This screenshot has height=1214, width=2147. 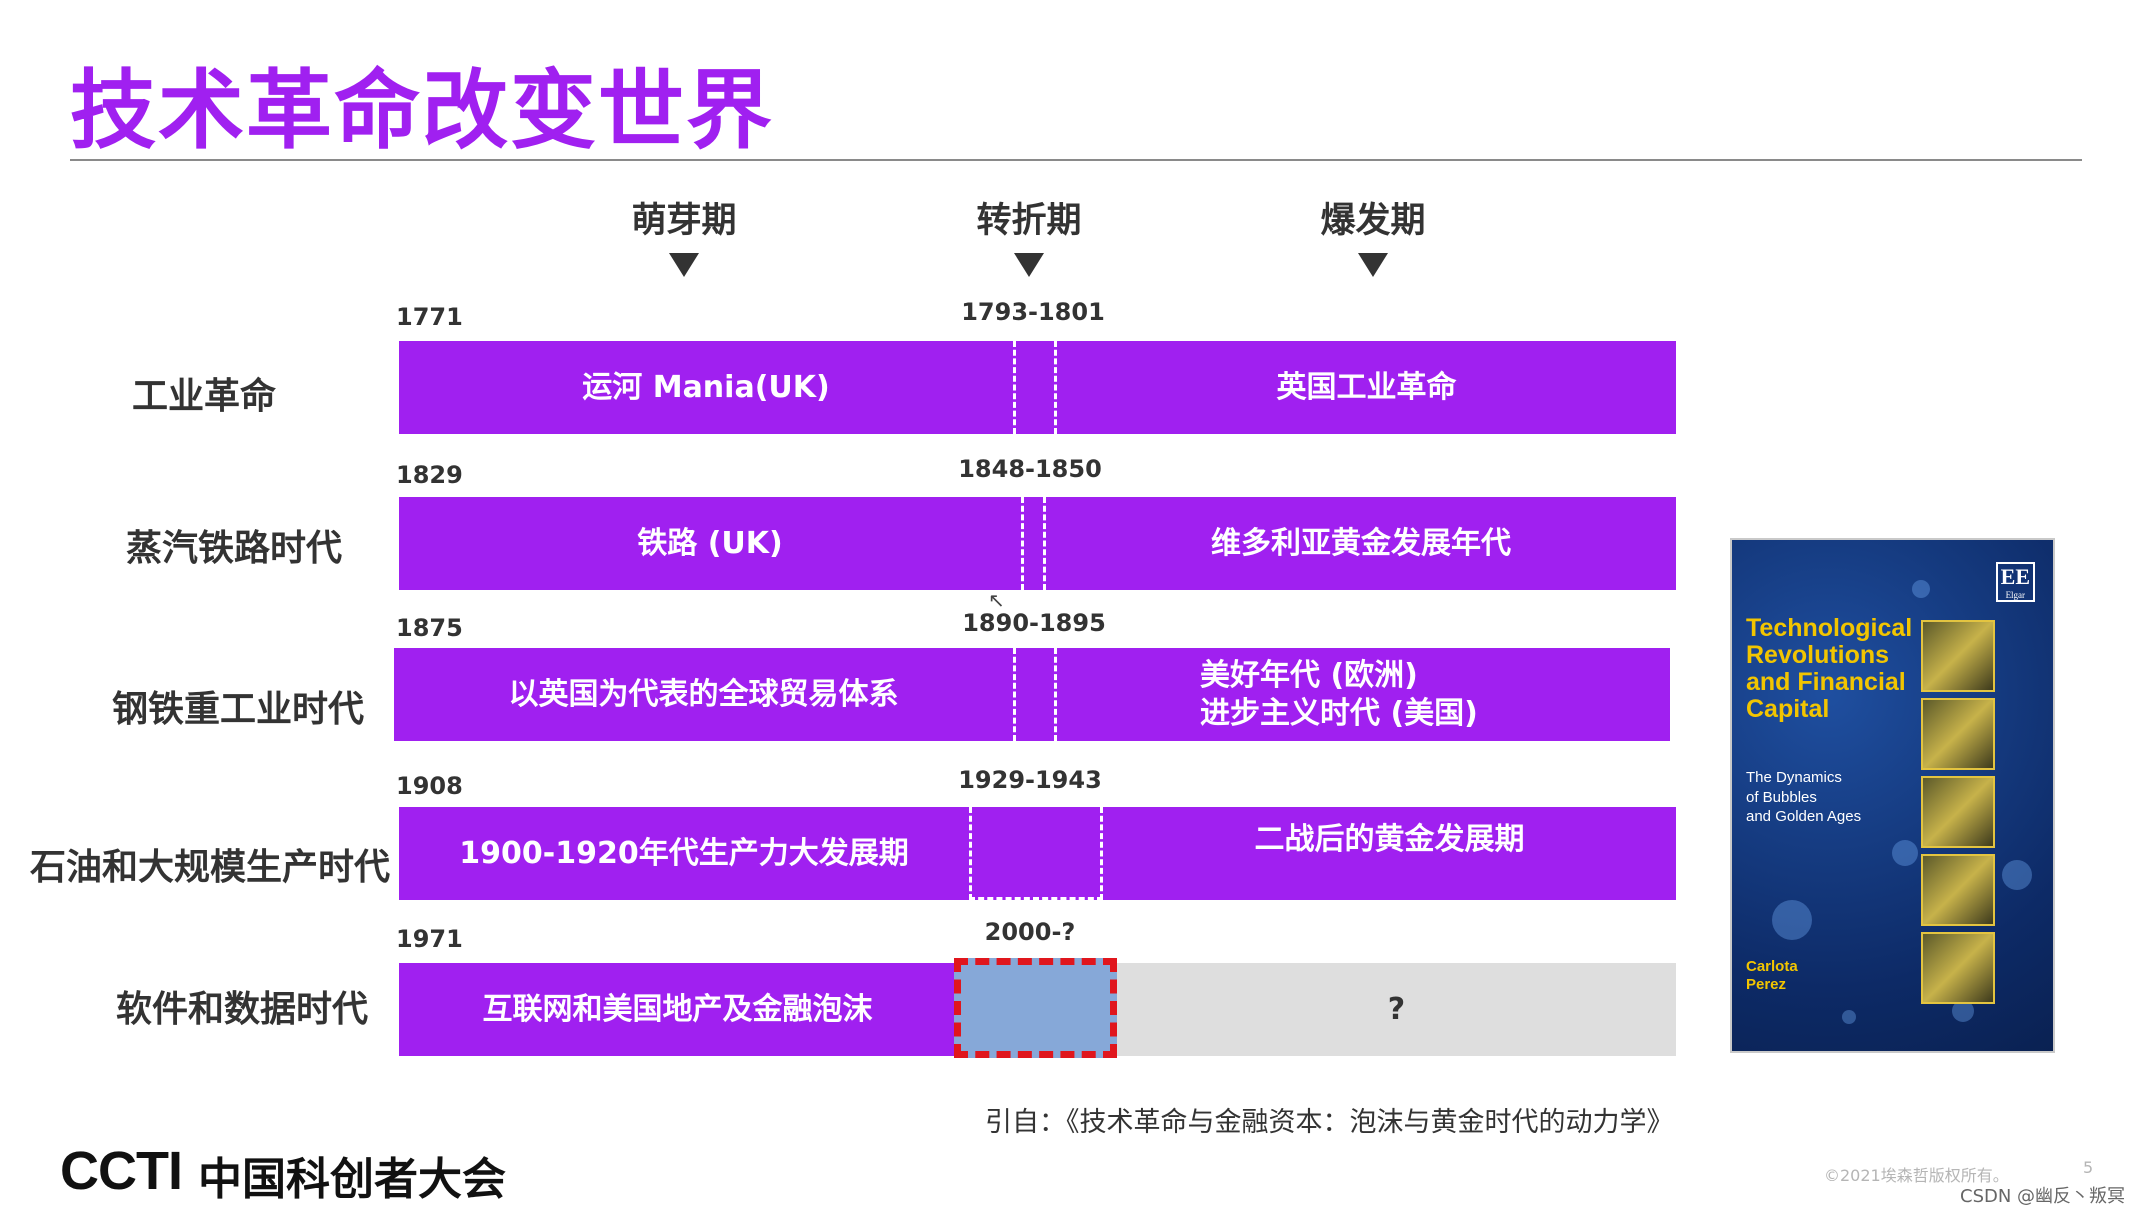 I want to click on turning-years: 1848-1850, so click(x=1030, y=469).